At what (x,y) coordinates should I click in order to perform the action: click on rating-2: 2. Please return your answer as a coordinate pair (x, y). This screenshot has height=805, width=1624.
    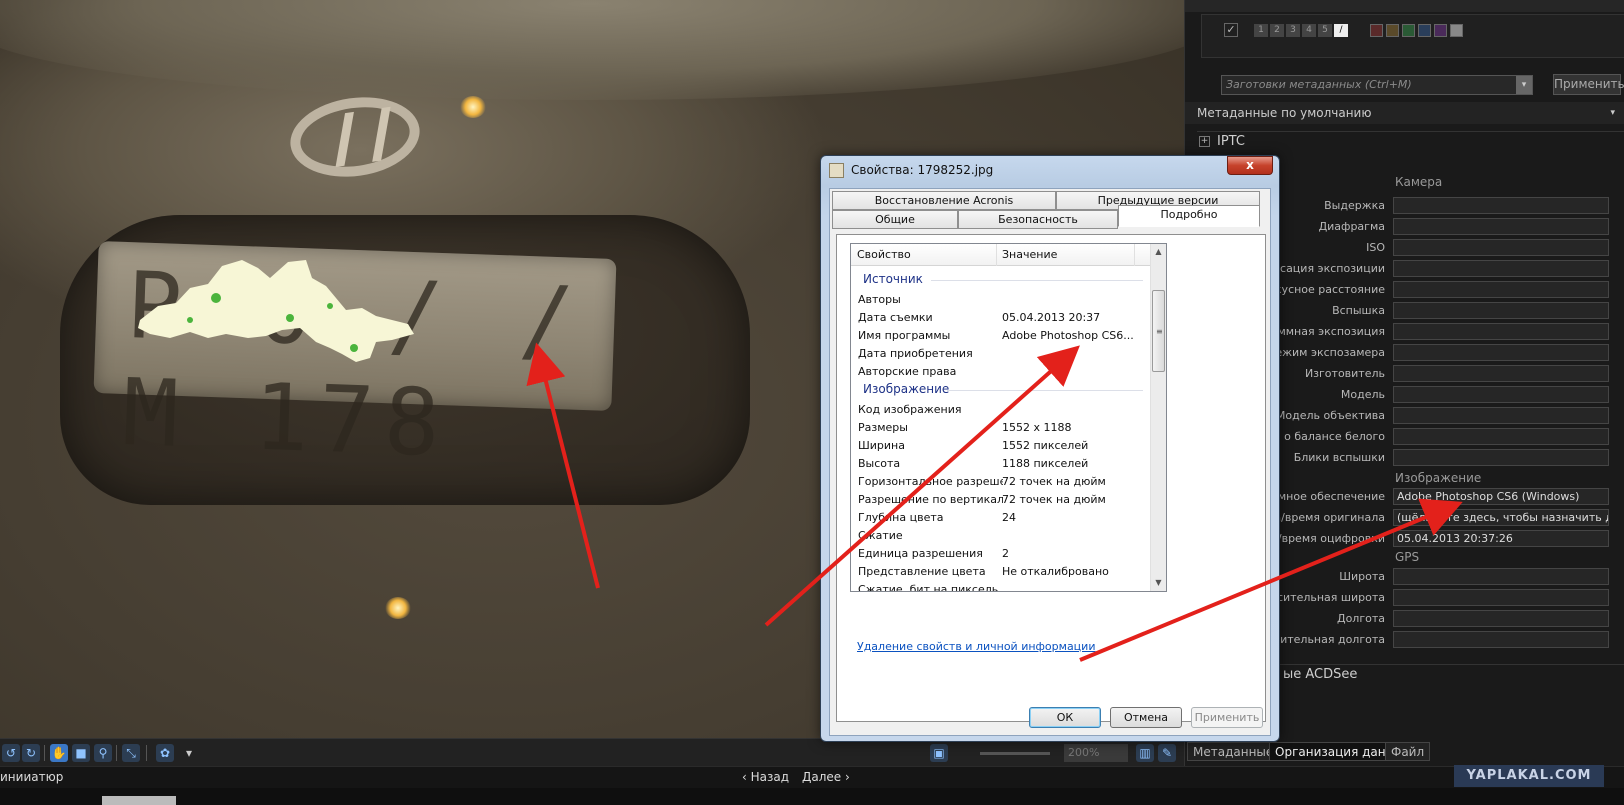
    Looking at the image, I should click on (1277, 30).